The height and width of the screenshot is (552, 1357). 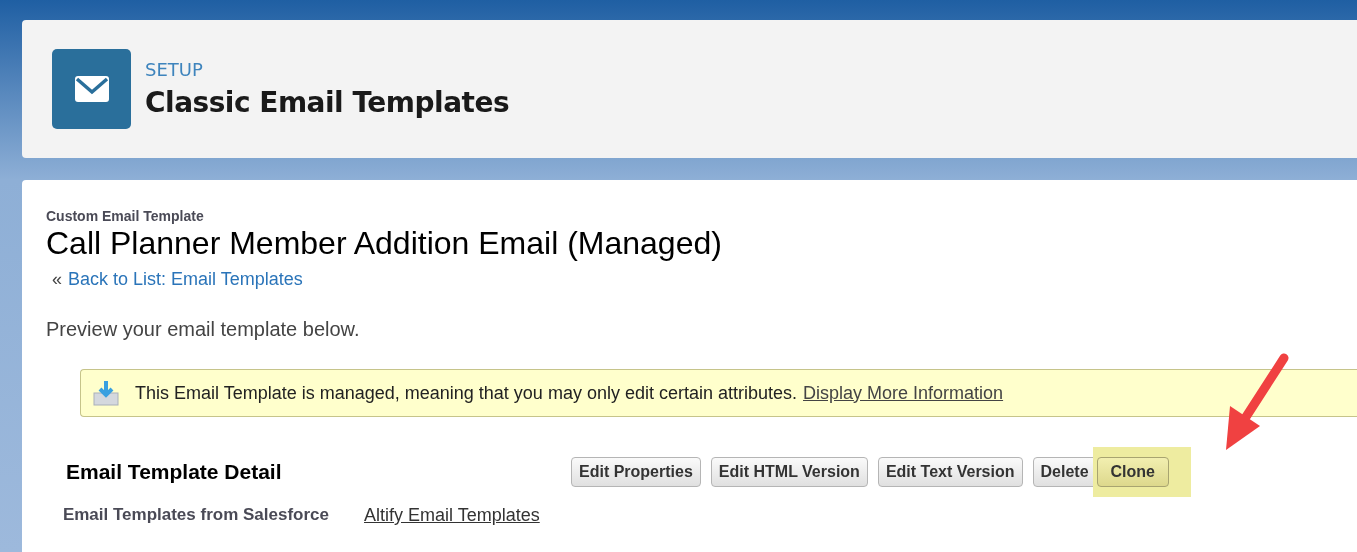 I want to click on back-chevron: «, so click(x=57, y=279).